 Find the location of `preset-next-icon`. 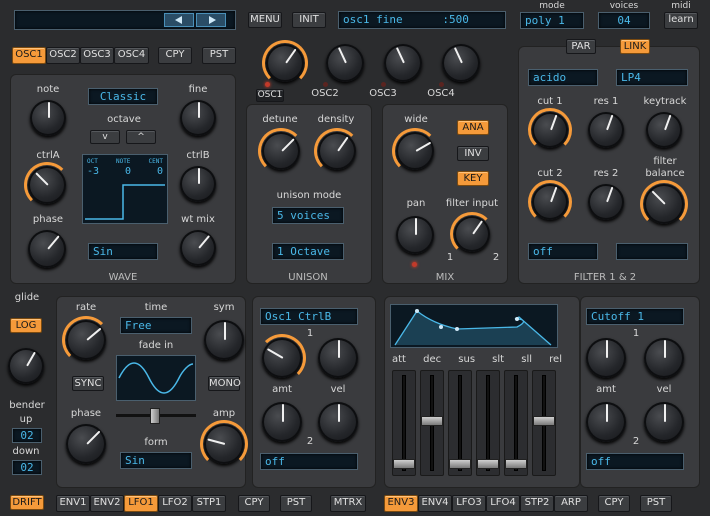

preset-next-icon is located at coordinates (211, 20).